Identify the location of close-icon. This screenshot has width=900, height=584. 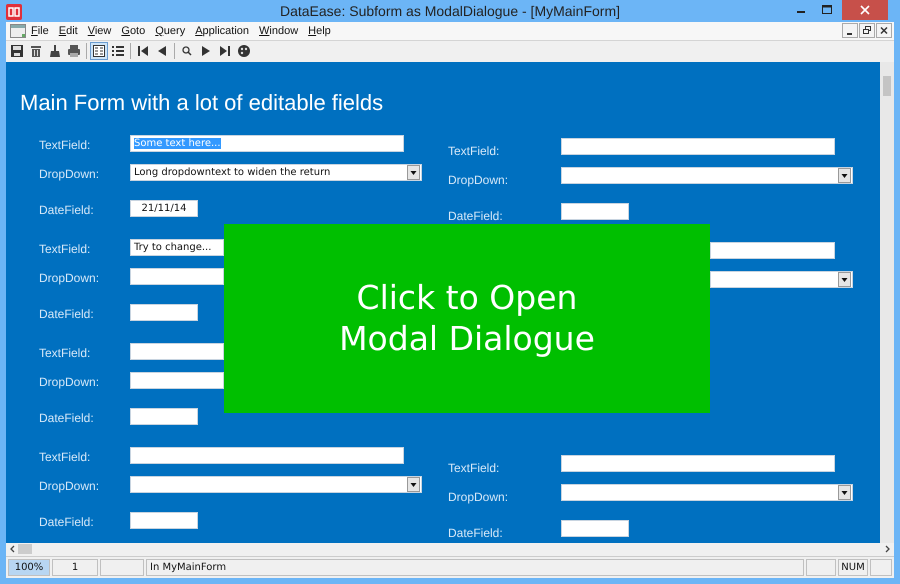
(884, 30).